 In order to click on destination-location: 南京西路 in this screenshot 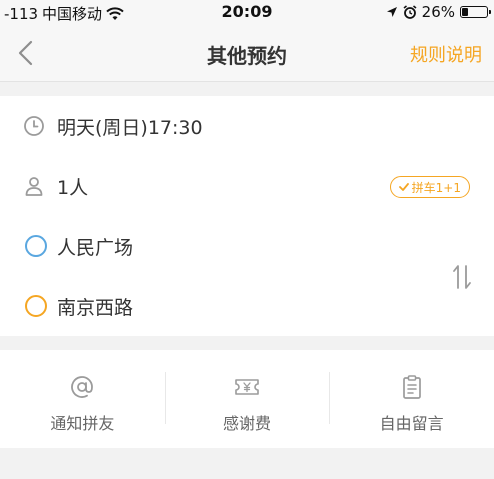, I will do `click(95, 307)`.